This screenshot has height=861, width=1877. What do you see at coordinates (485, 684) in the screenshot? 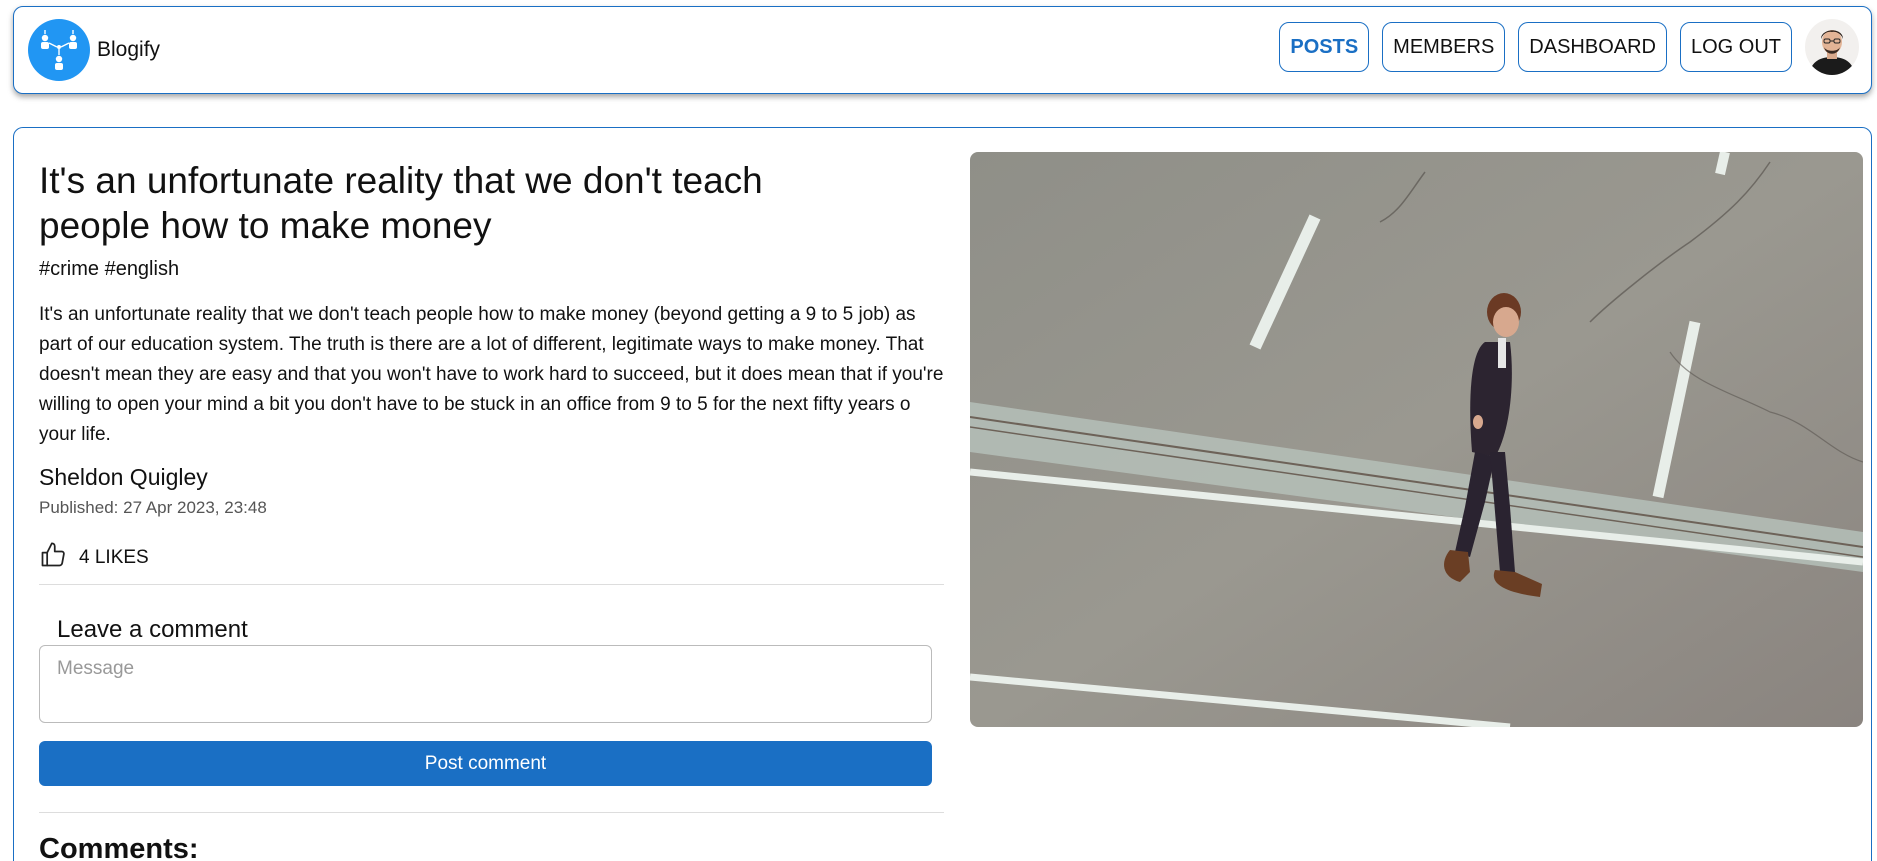
I see `message-field` at bounding box center [485, 684].